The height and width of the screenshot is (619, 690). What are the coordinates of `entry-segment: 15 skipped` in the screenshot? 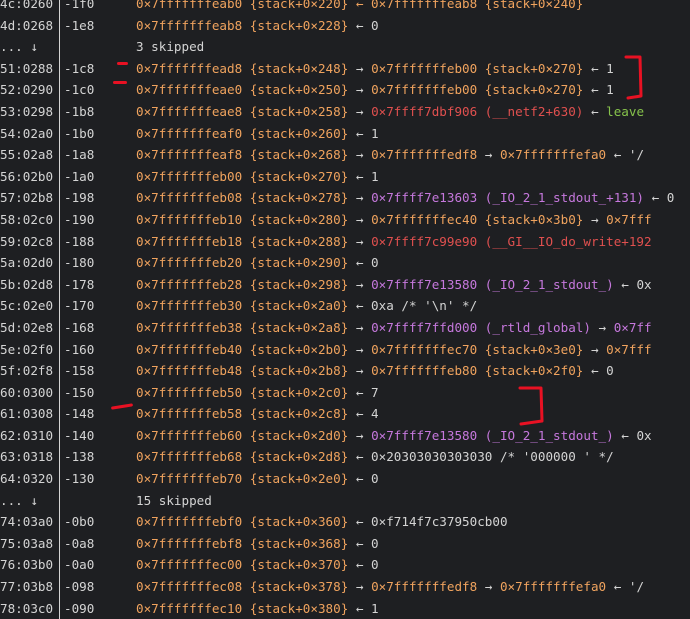 It's located at (174, 500).